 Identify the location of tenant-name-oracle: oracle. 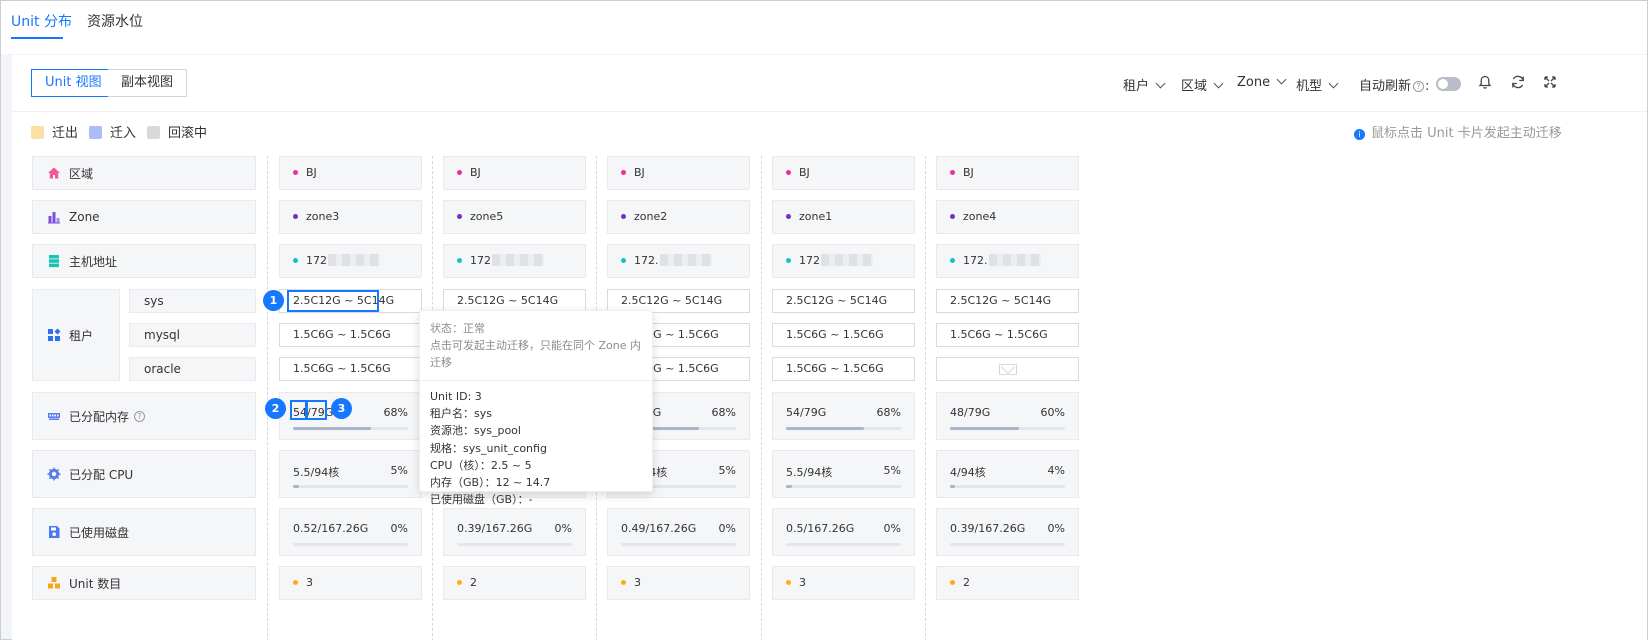
(192, 369).